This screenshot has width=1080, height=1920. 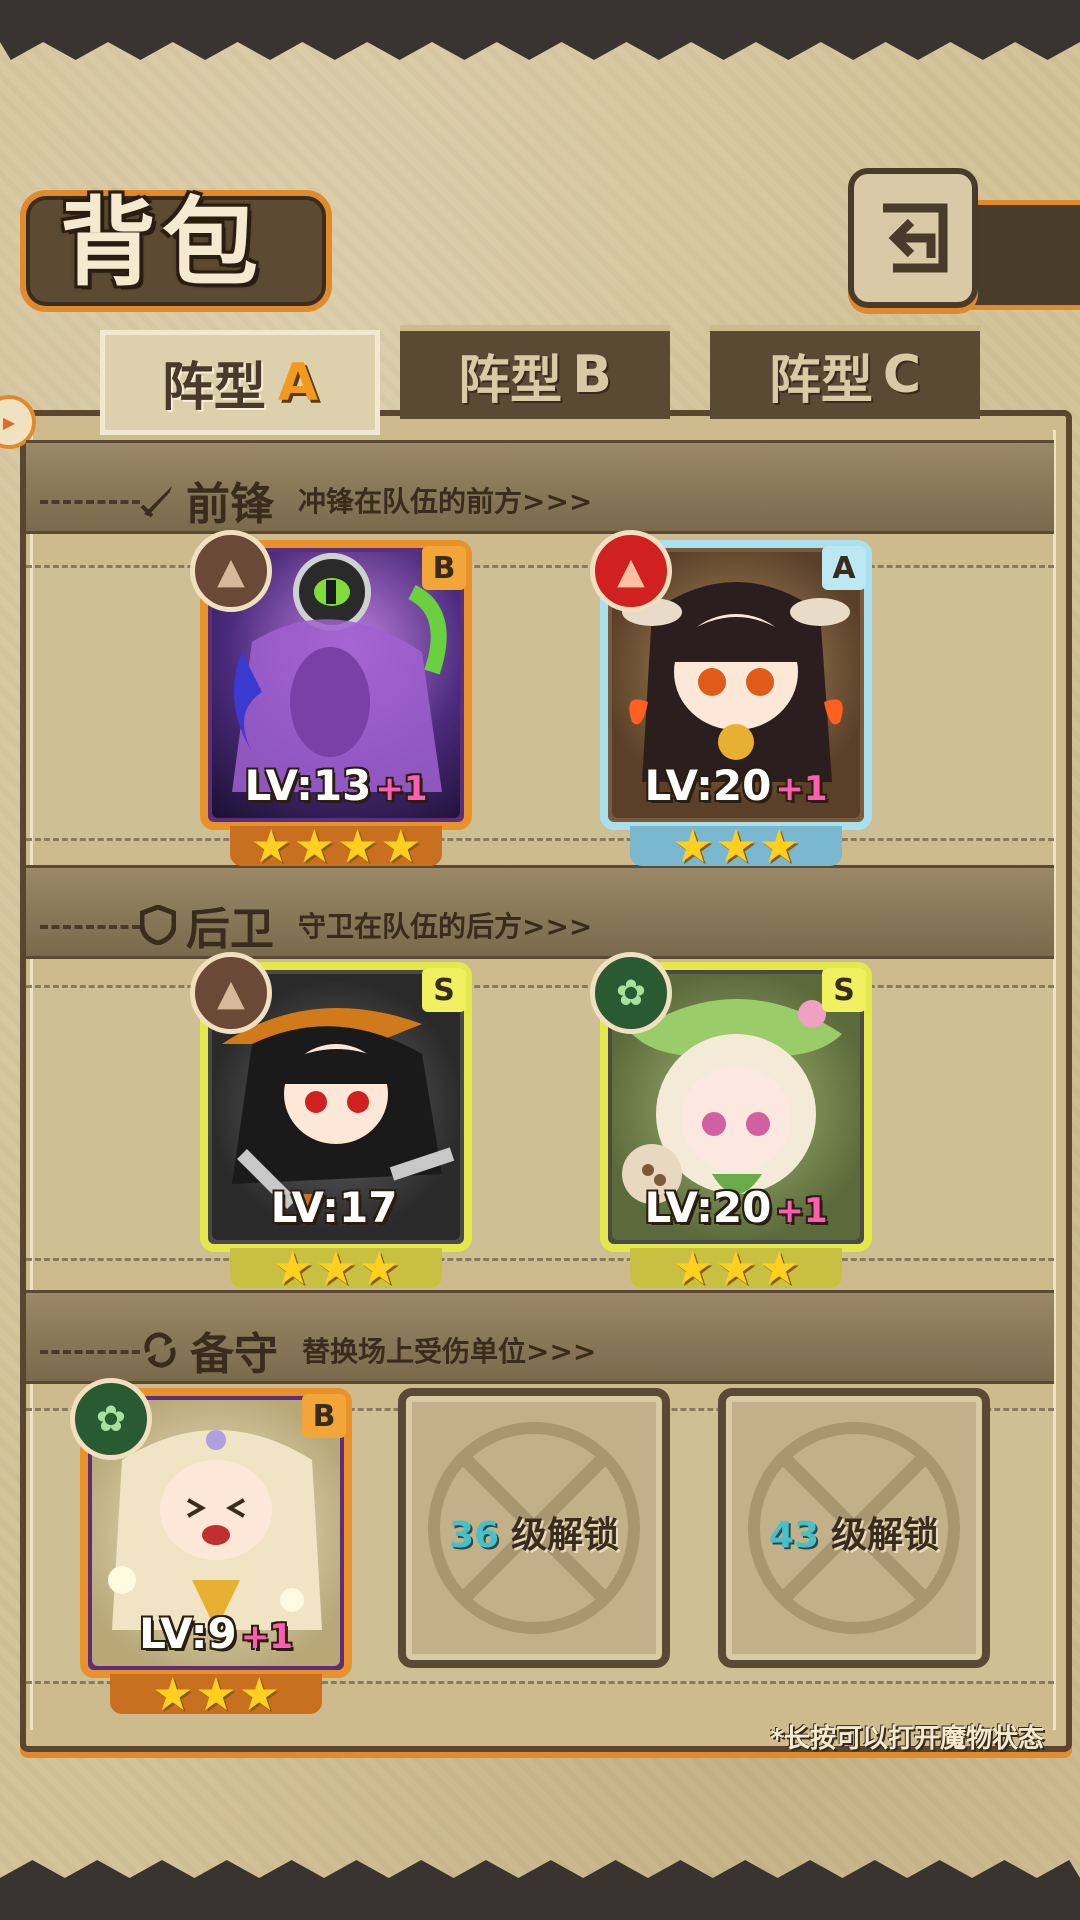 I want to click on level-value: LV:9, so click(x=188, y=1633).